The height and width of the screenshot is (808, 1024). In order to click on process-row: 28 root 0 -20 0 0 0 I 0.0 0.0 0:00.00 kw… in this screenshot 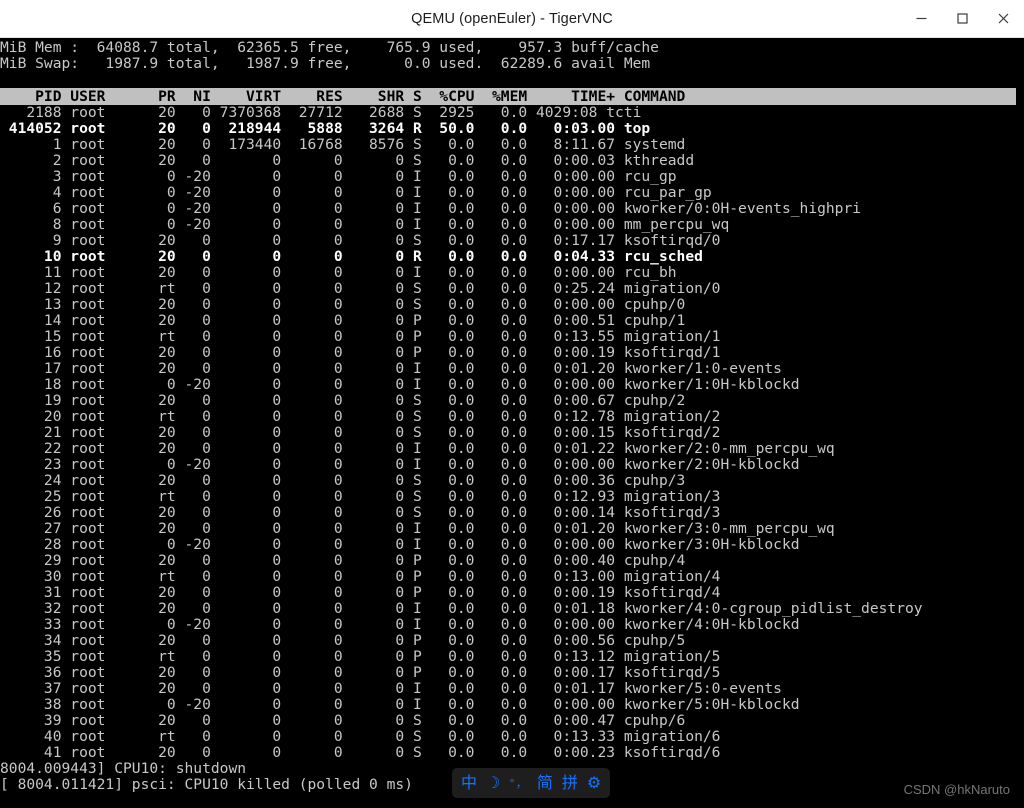, I will do `click(400, 544)`.